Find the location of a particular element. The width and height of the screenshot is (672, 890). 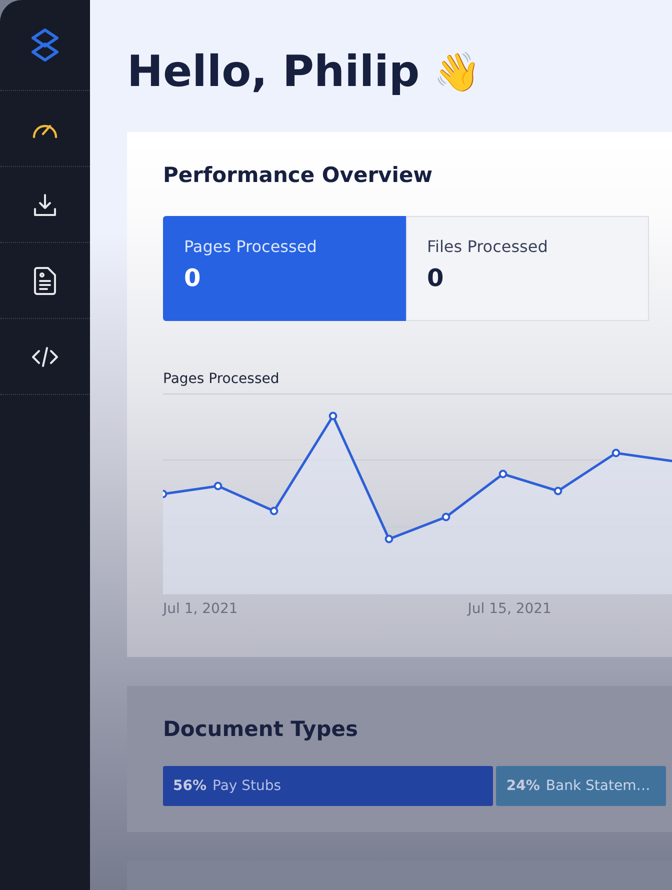

stat-label: Files Processed is located at coordinates (488, 246).